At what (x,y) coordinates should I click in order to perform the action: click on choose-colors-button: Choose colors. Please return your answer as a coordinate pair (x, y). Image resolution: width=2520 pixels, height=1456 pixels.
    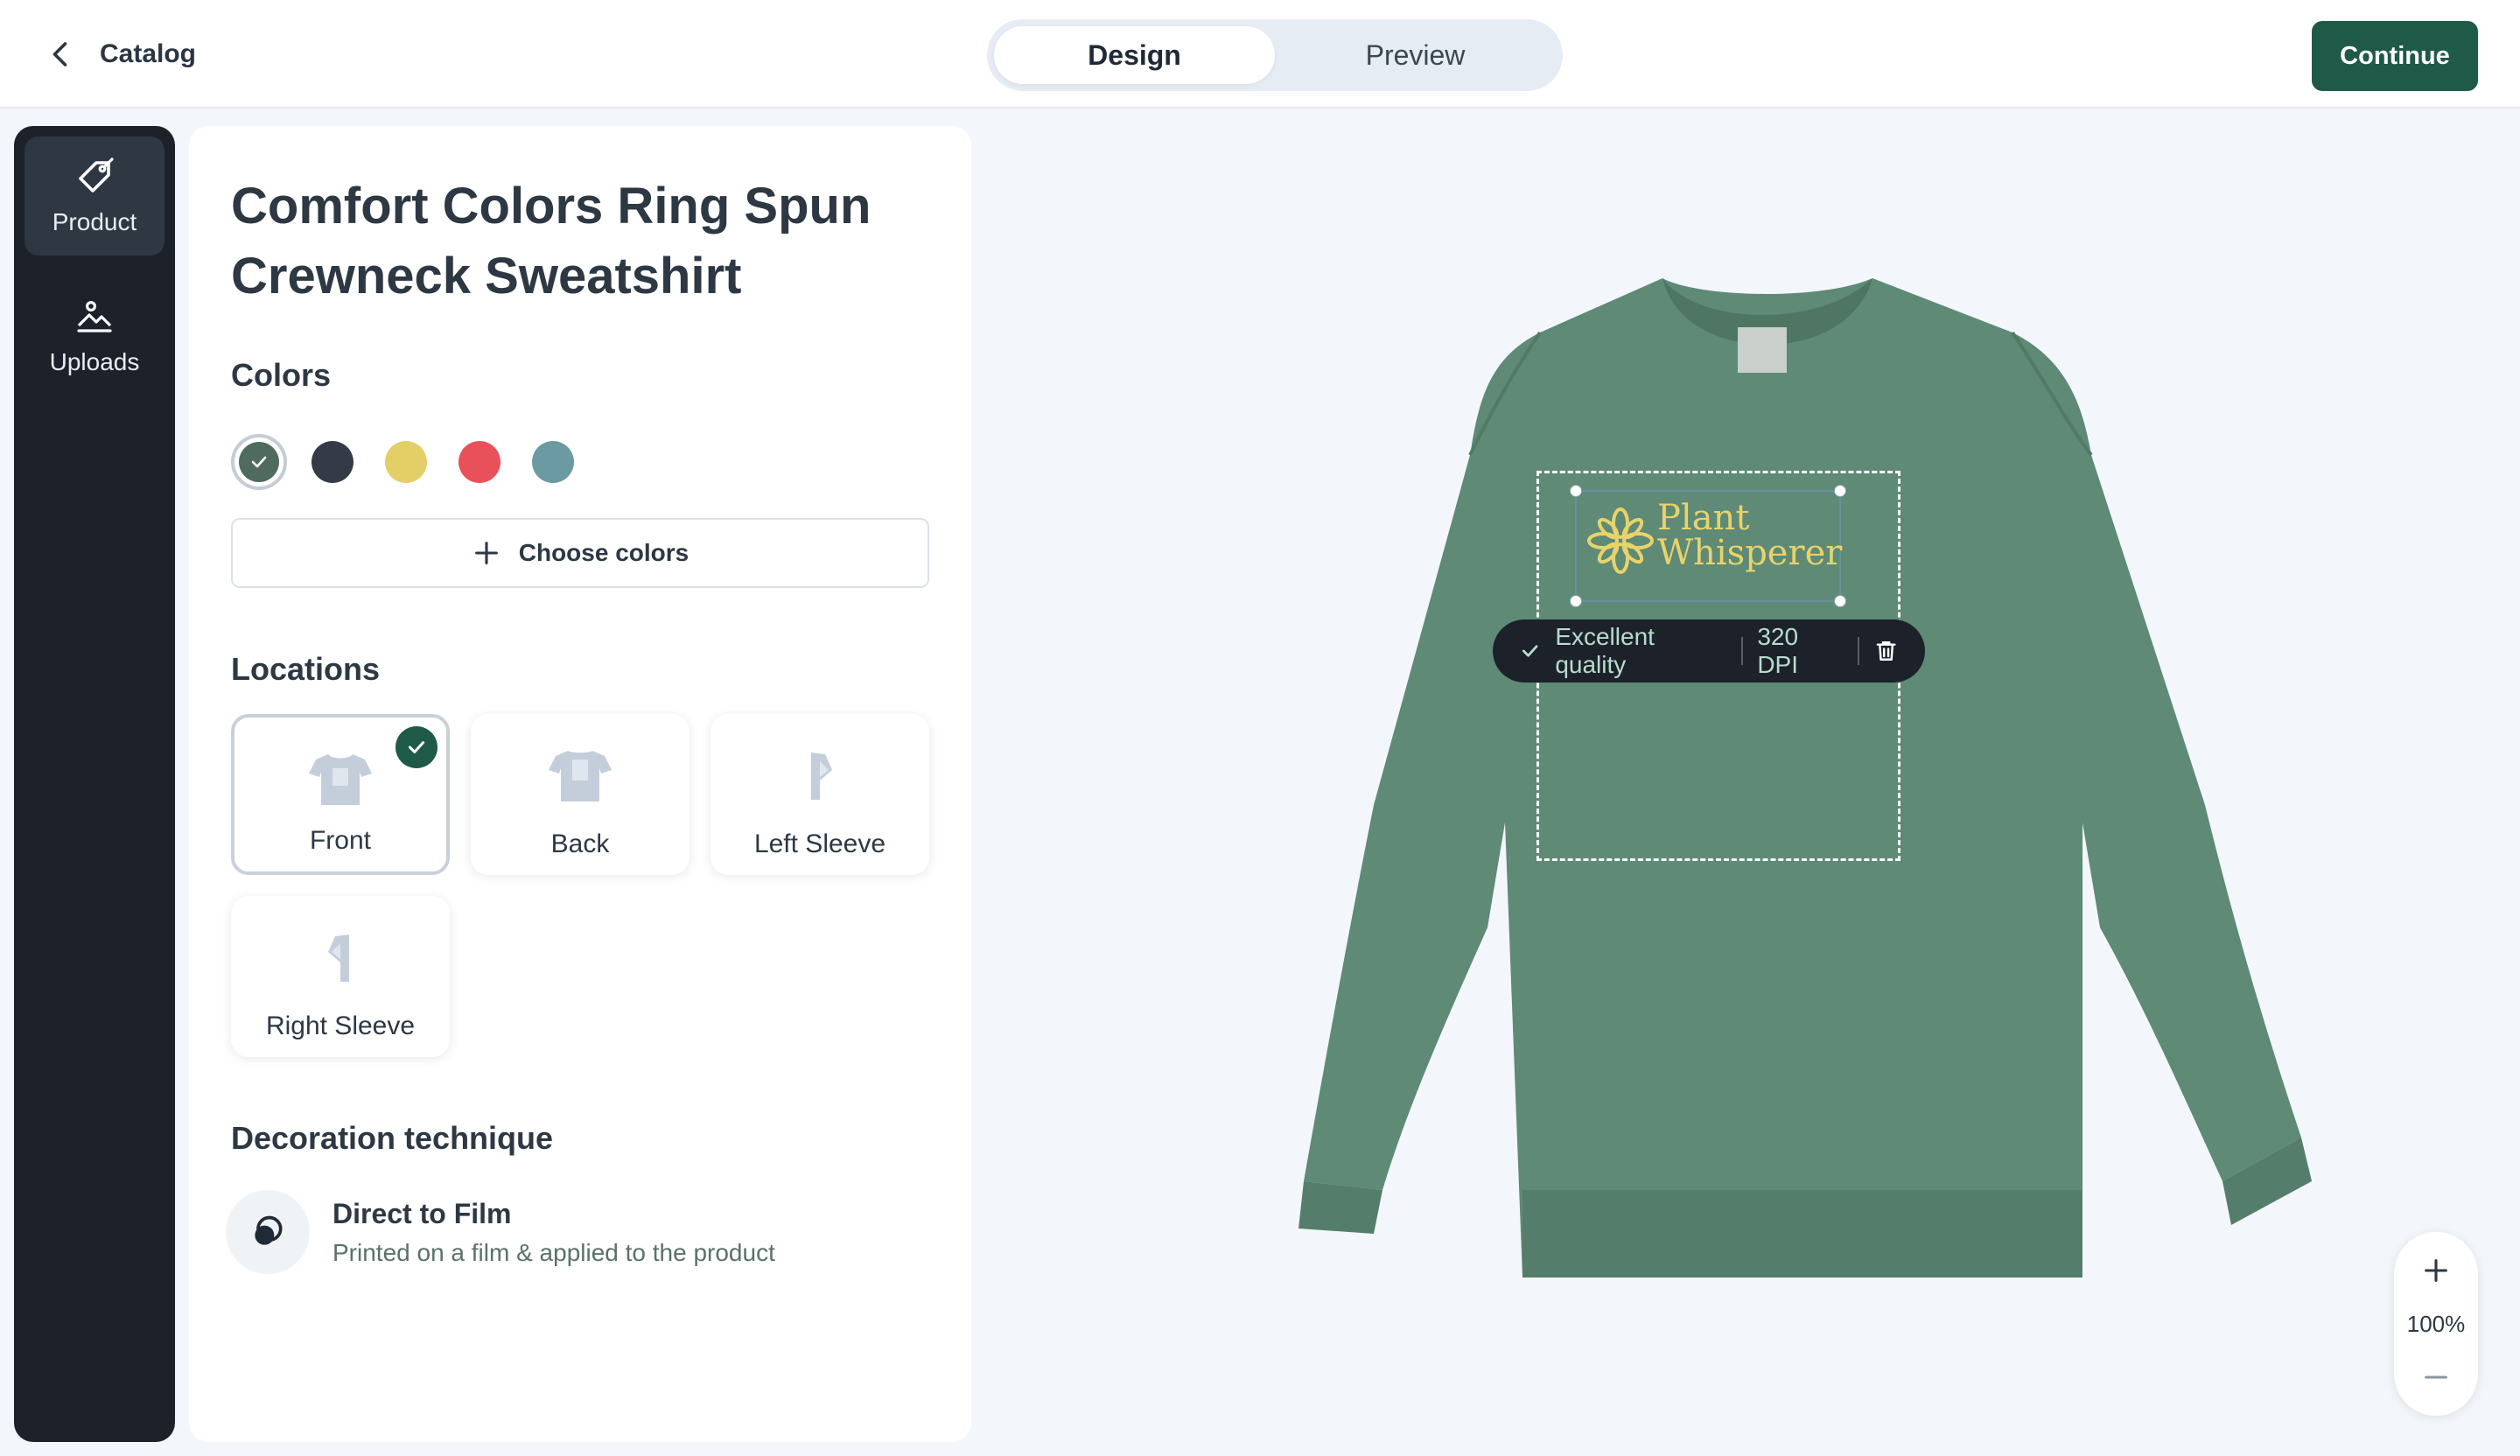
    Looking at the image, I should click on (580, 553).